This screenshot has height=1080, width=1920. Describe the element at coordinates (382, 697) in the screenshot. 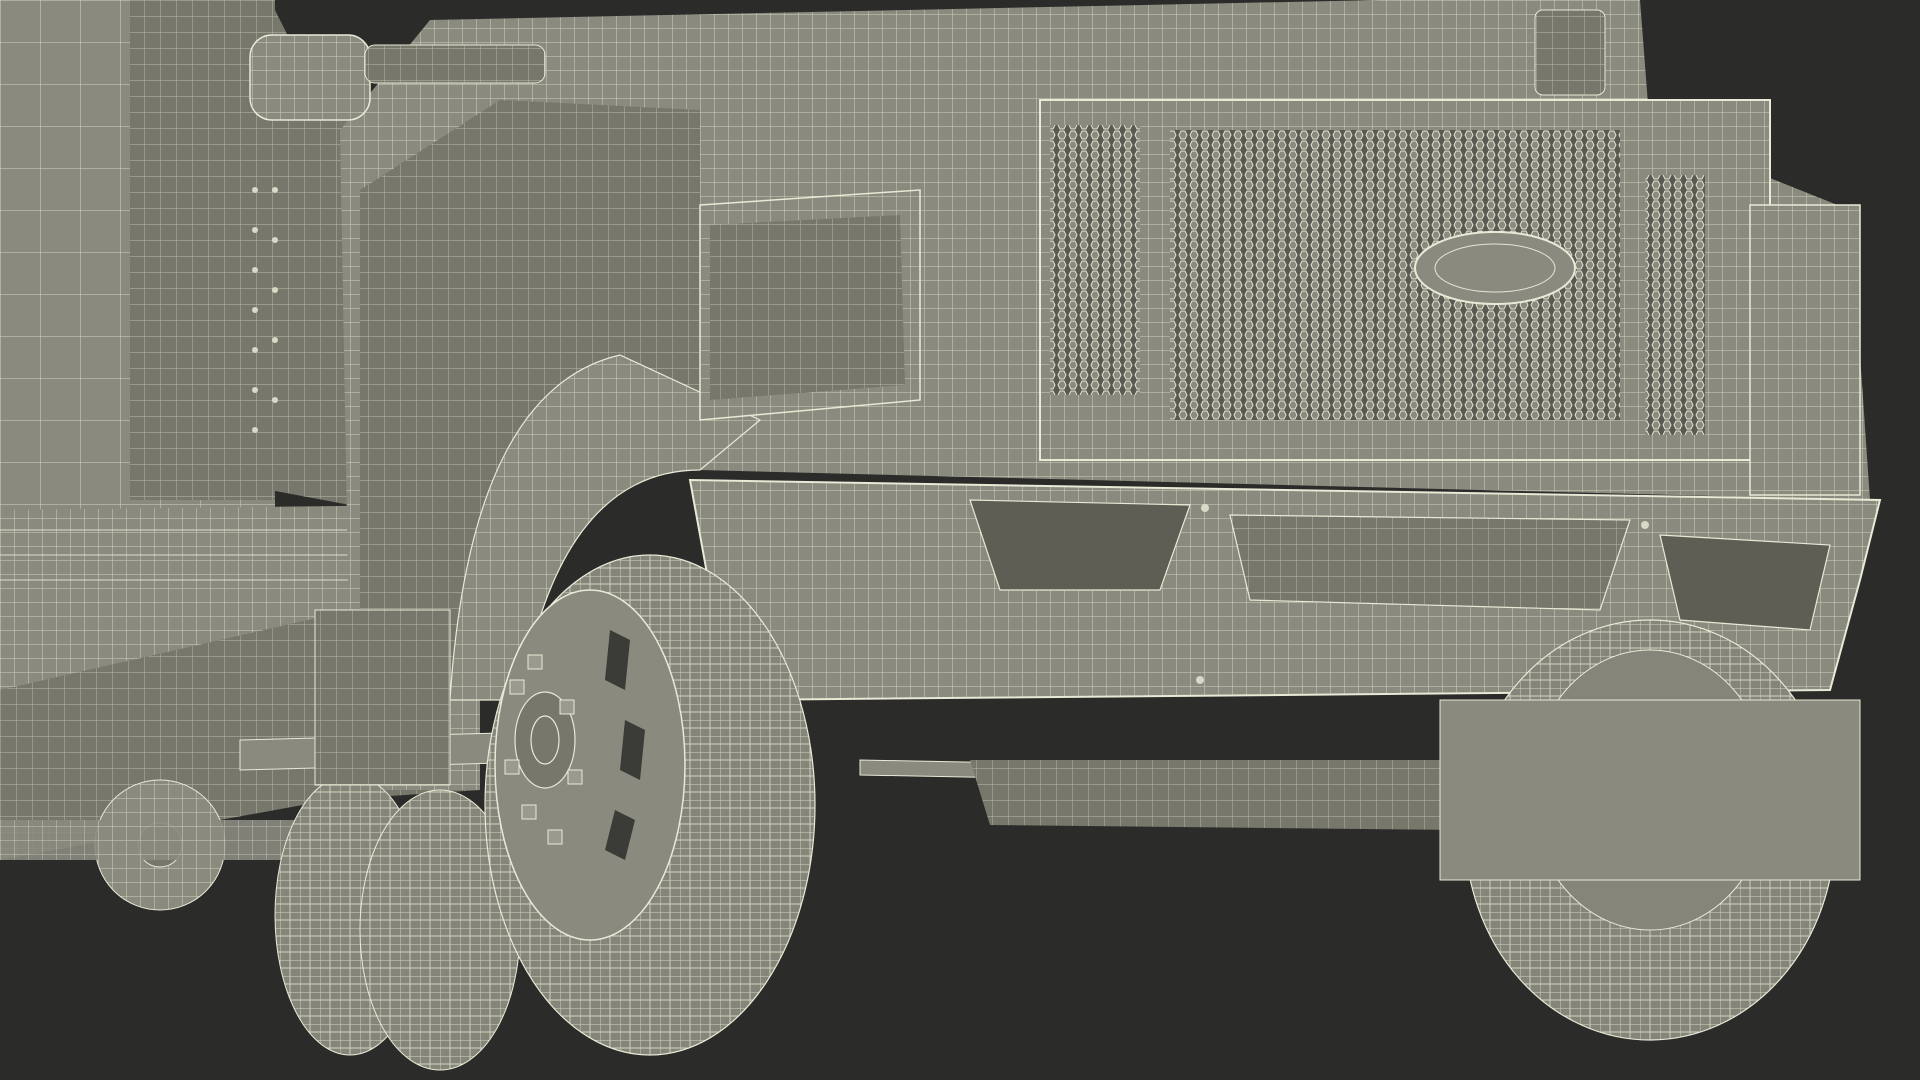

I see `mud-flap` at that location.